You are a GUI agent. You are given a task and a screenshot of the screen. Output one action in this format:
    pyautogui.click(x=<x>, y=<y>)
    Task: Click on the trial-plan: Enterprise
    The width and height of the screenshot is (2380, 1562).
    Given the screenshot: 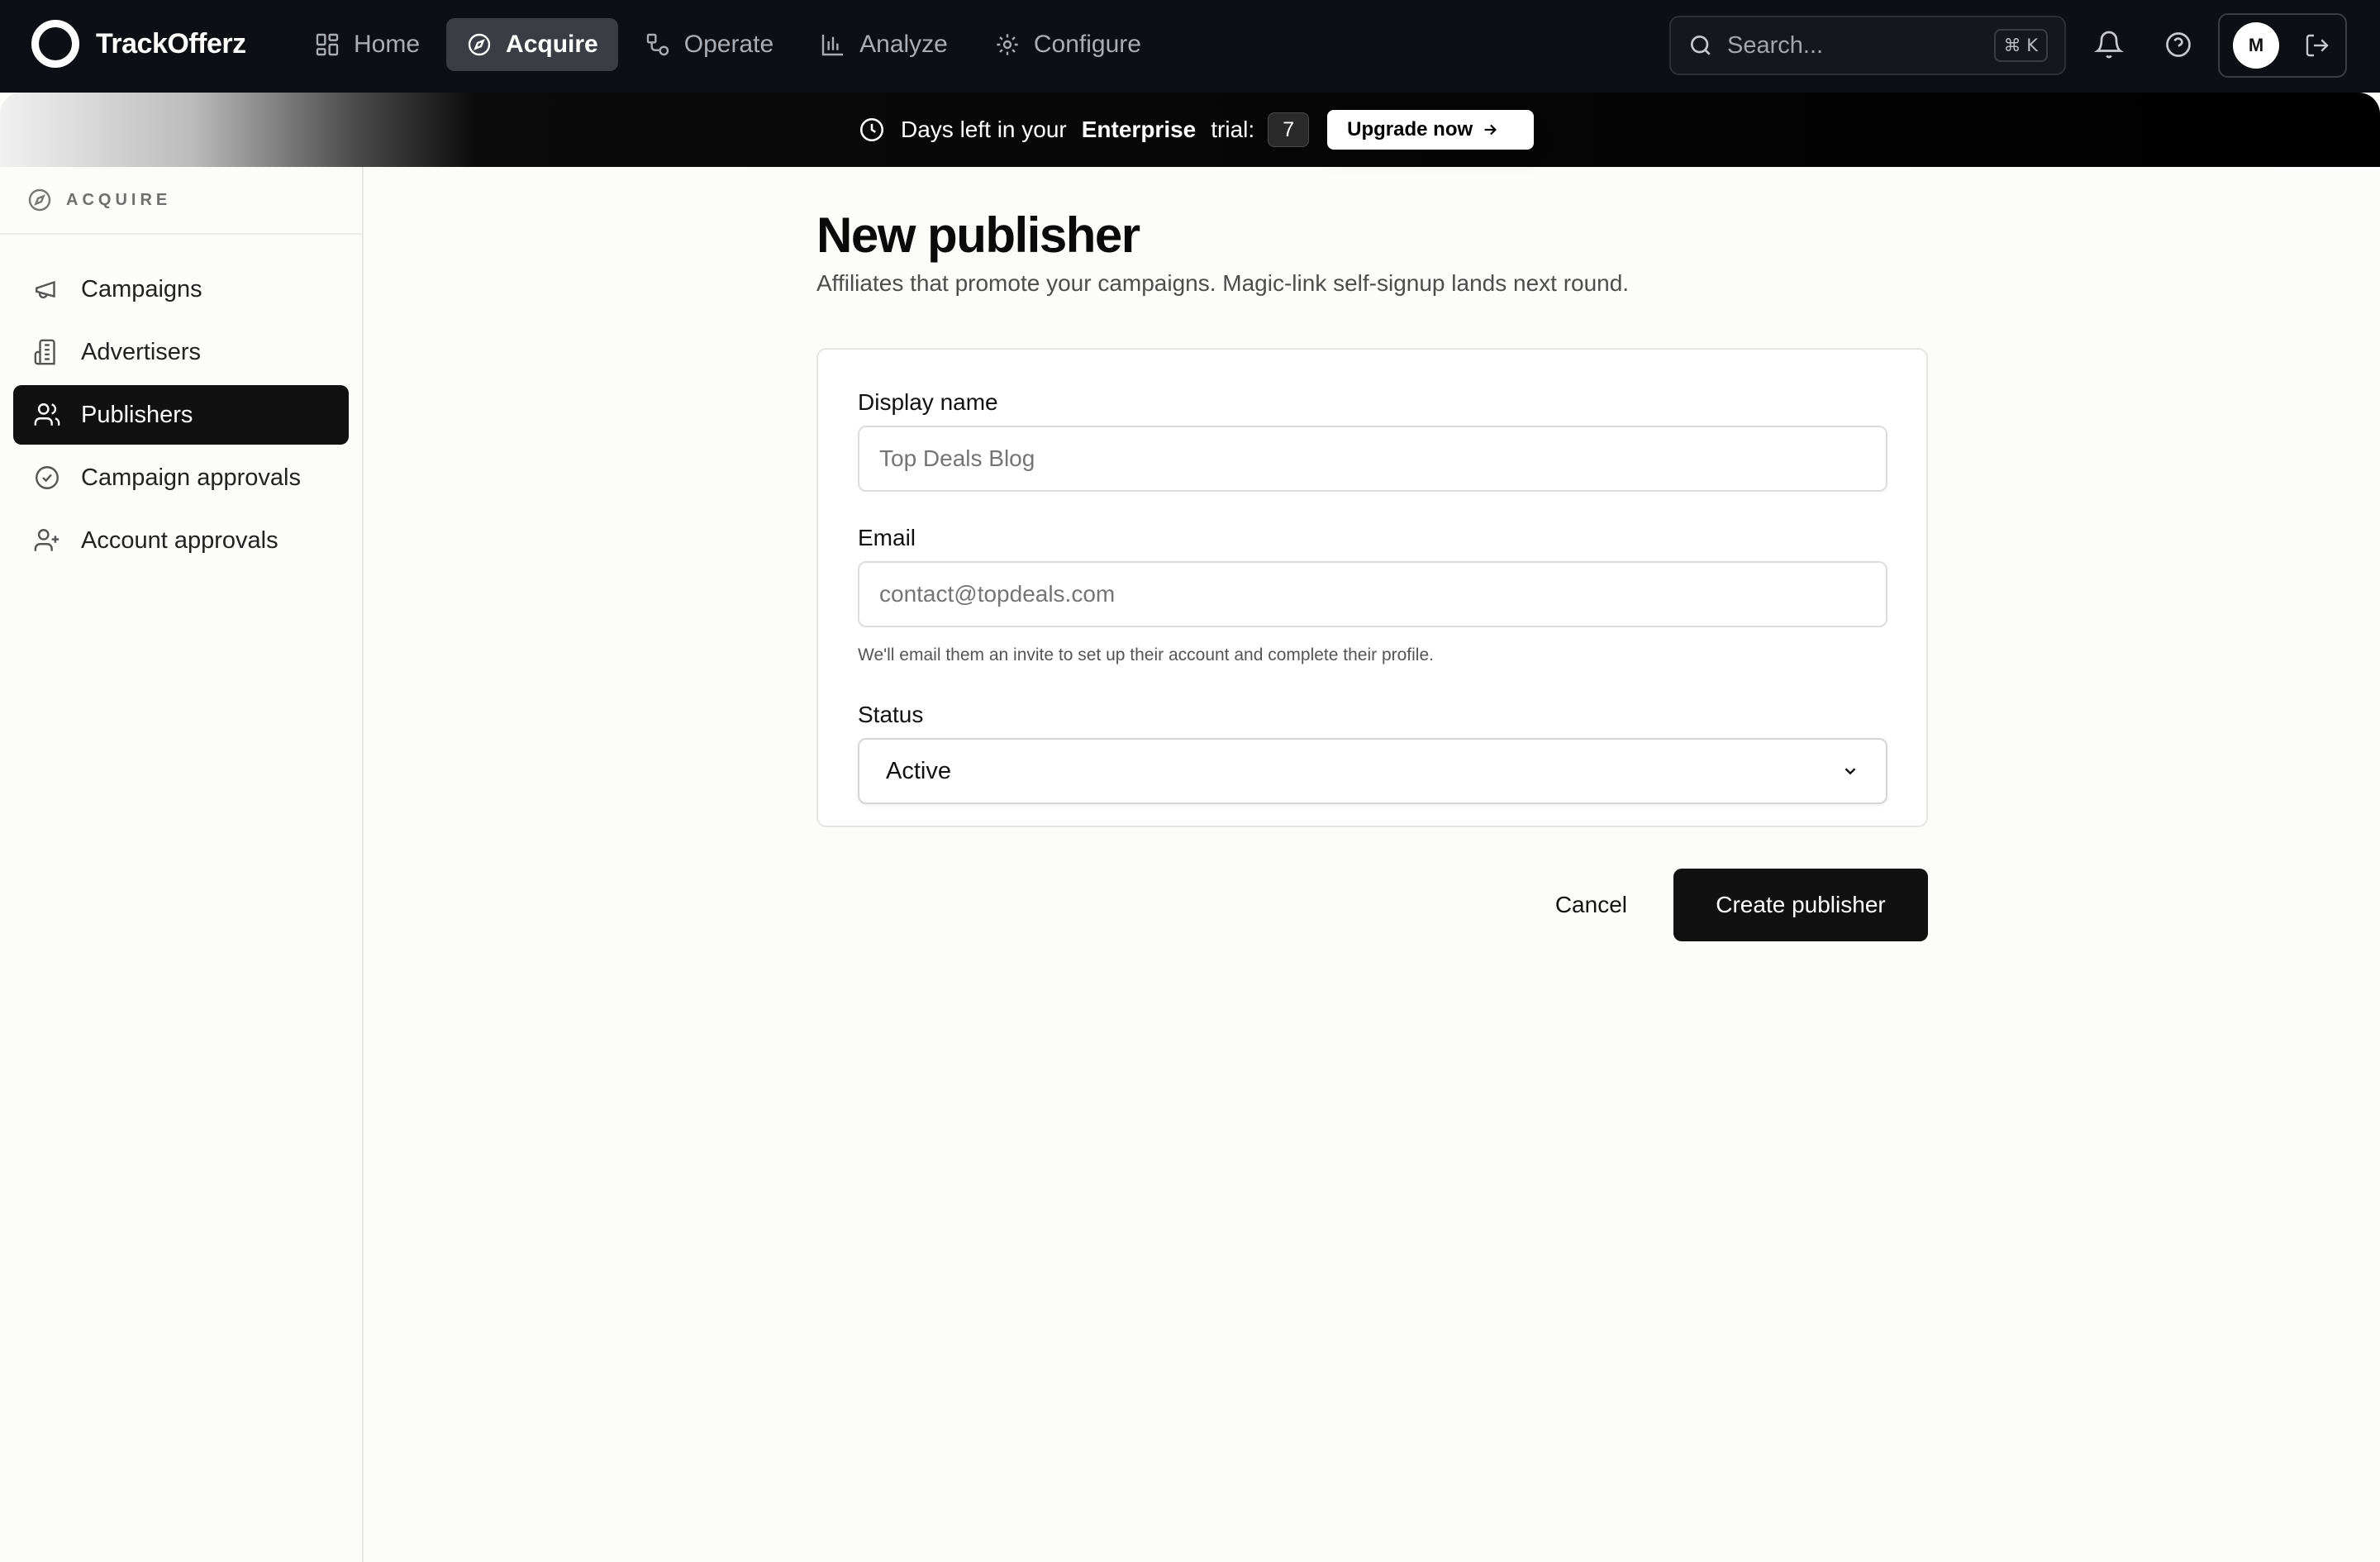 What is the action you would take?
    pyautogui.click(x=1139, y=129)
    